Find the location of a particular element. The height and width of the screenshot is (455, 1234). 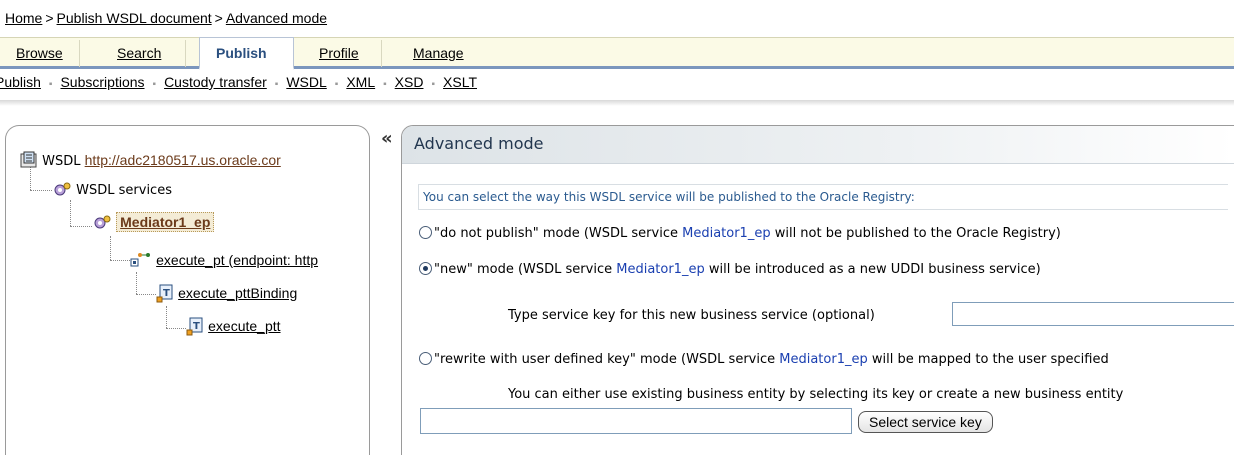

radio-new is located at coordinates (425, 268).